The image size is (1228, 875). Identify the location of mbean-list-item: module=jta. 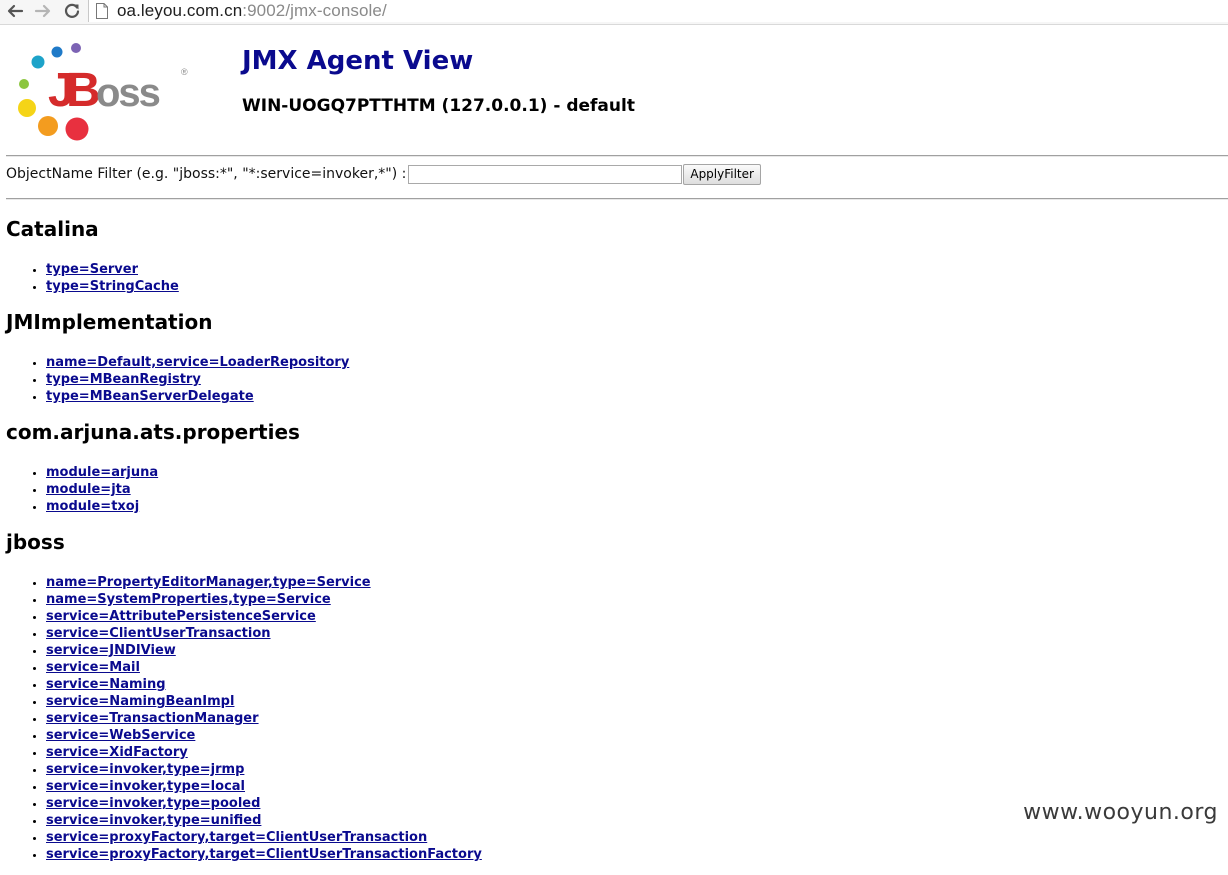
(626, 489).